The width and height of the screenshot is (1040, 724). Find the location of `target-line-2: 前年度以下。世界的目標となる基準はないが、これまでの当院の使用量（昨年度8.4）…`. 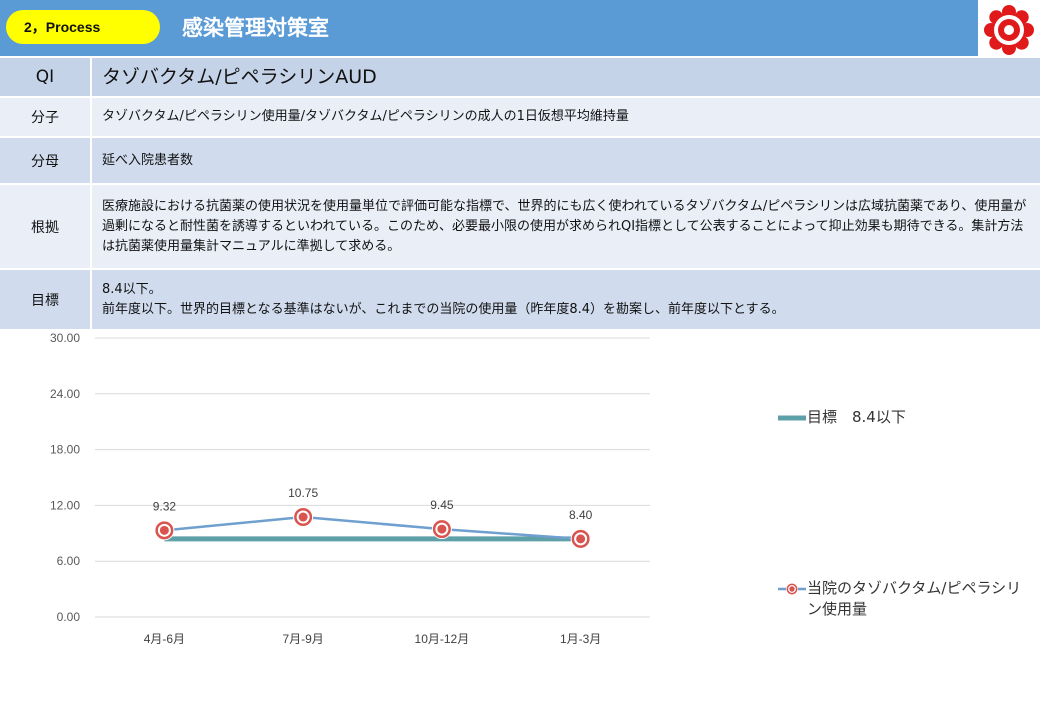

target-line-2: 前年度以下。世界的目標となる基準はないが、これまでの当院の使用量（昨年度8.4）… is located at coordinates (443, 309).